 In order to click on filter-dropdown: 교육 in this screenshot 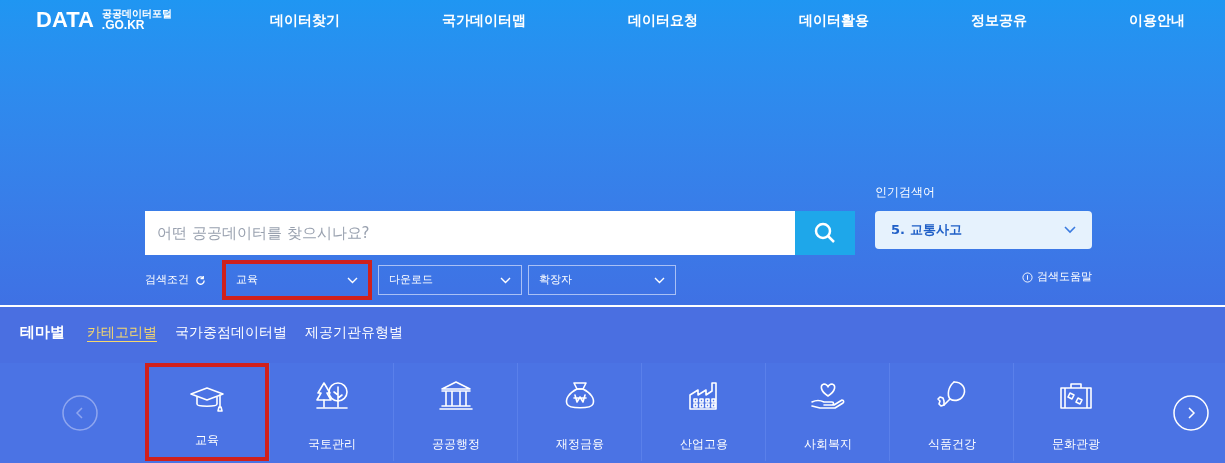, I will do `click(297, 280)`.